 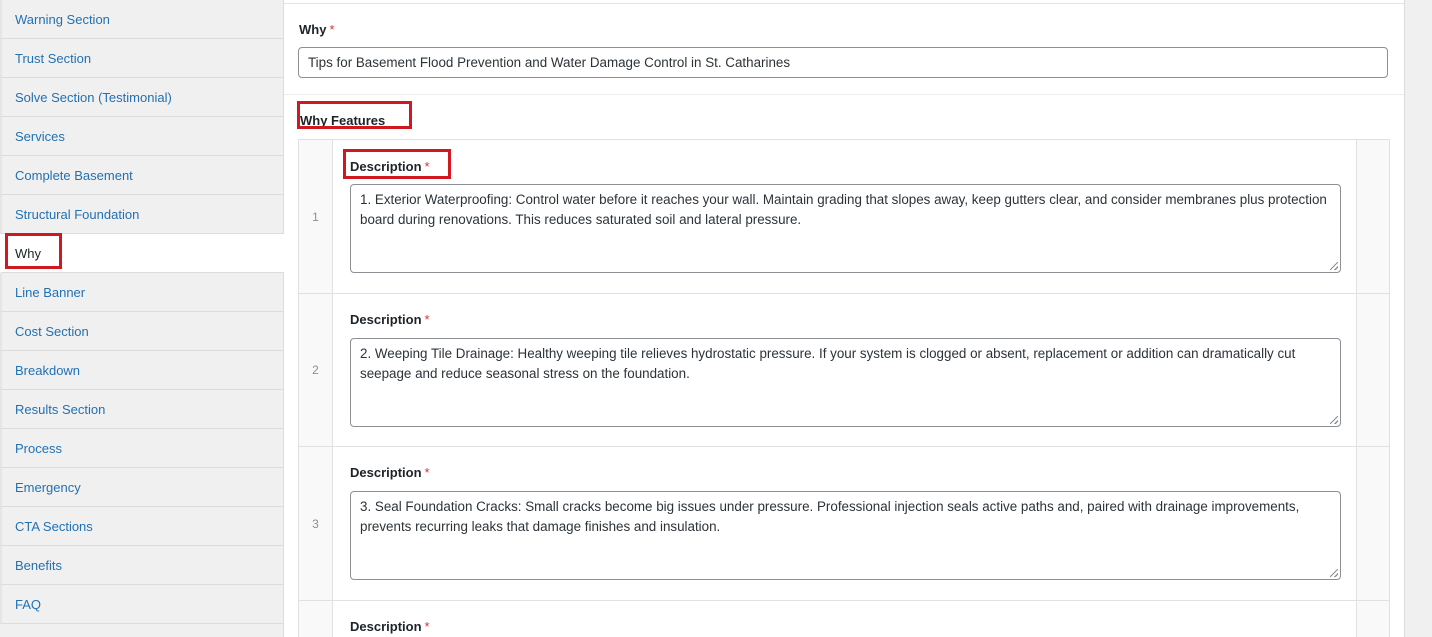 I want to click on sidebar-item-line-banner: Line Banner, so click(x=141, y=292).